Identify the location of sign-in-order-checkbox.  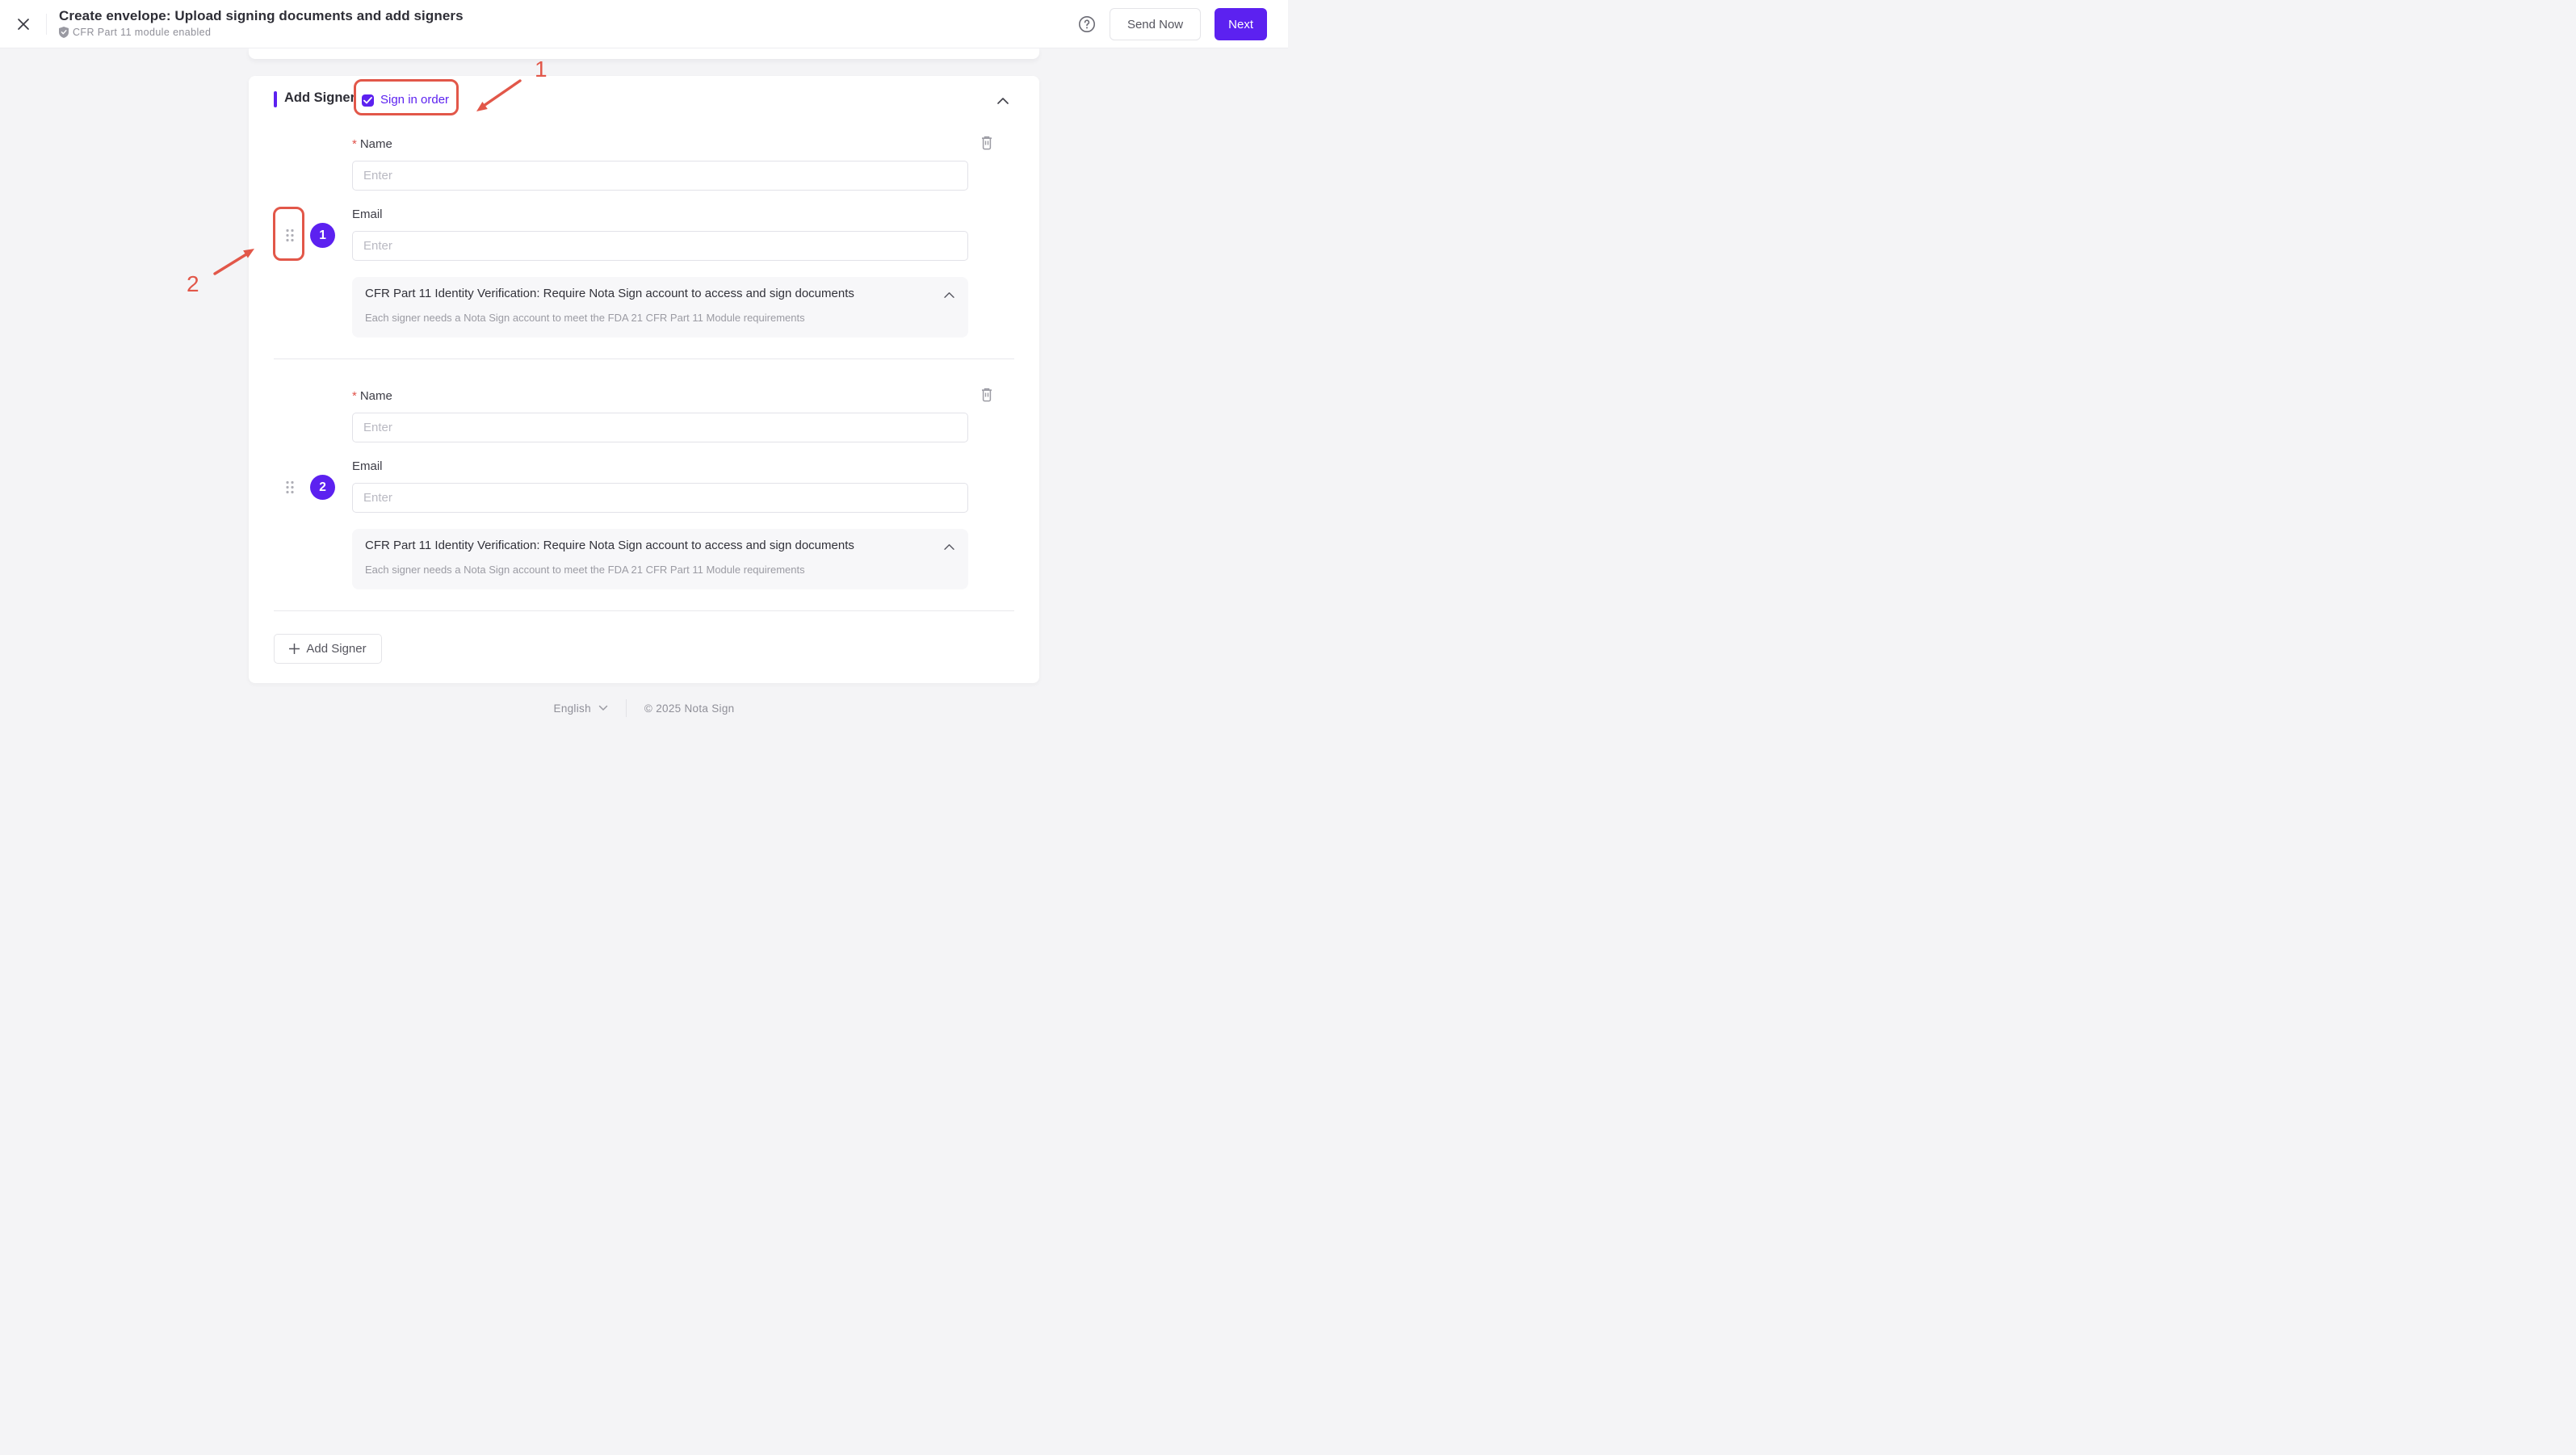
(368, 100).